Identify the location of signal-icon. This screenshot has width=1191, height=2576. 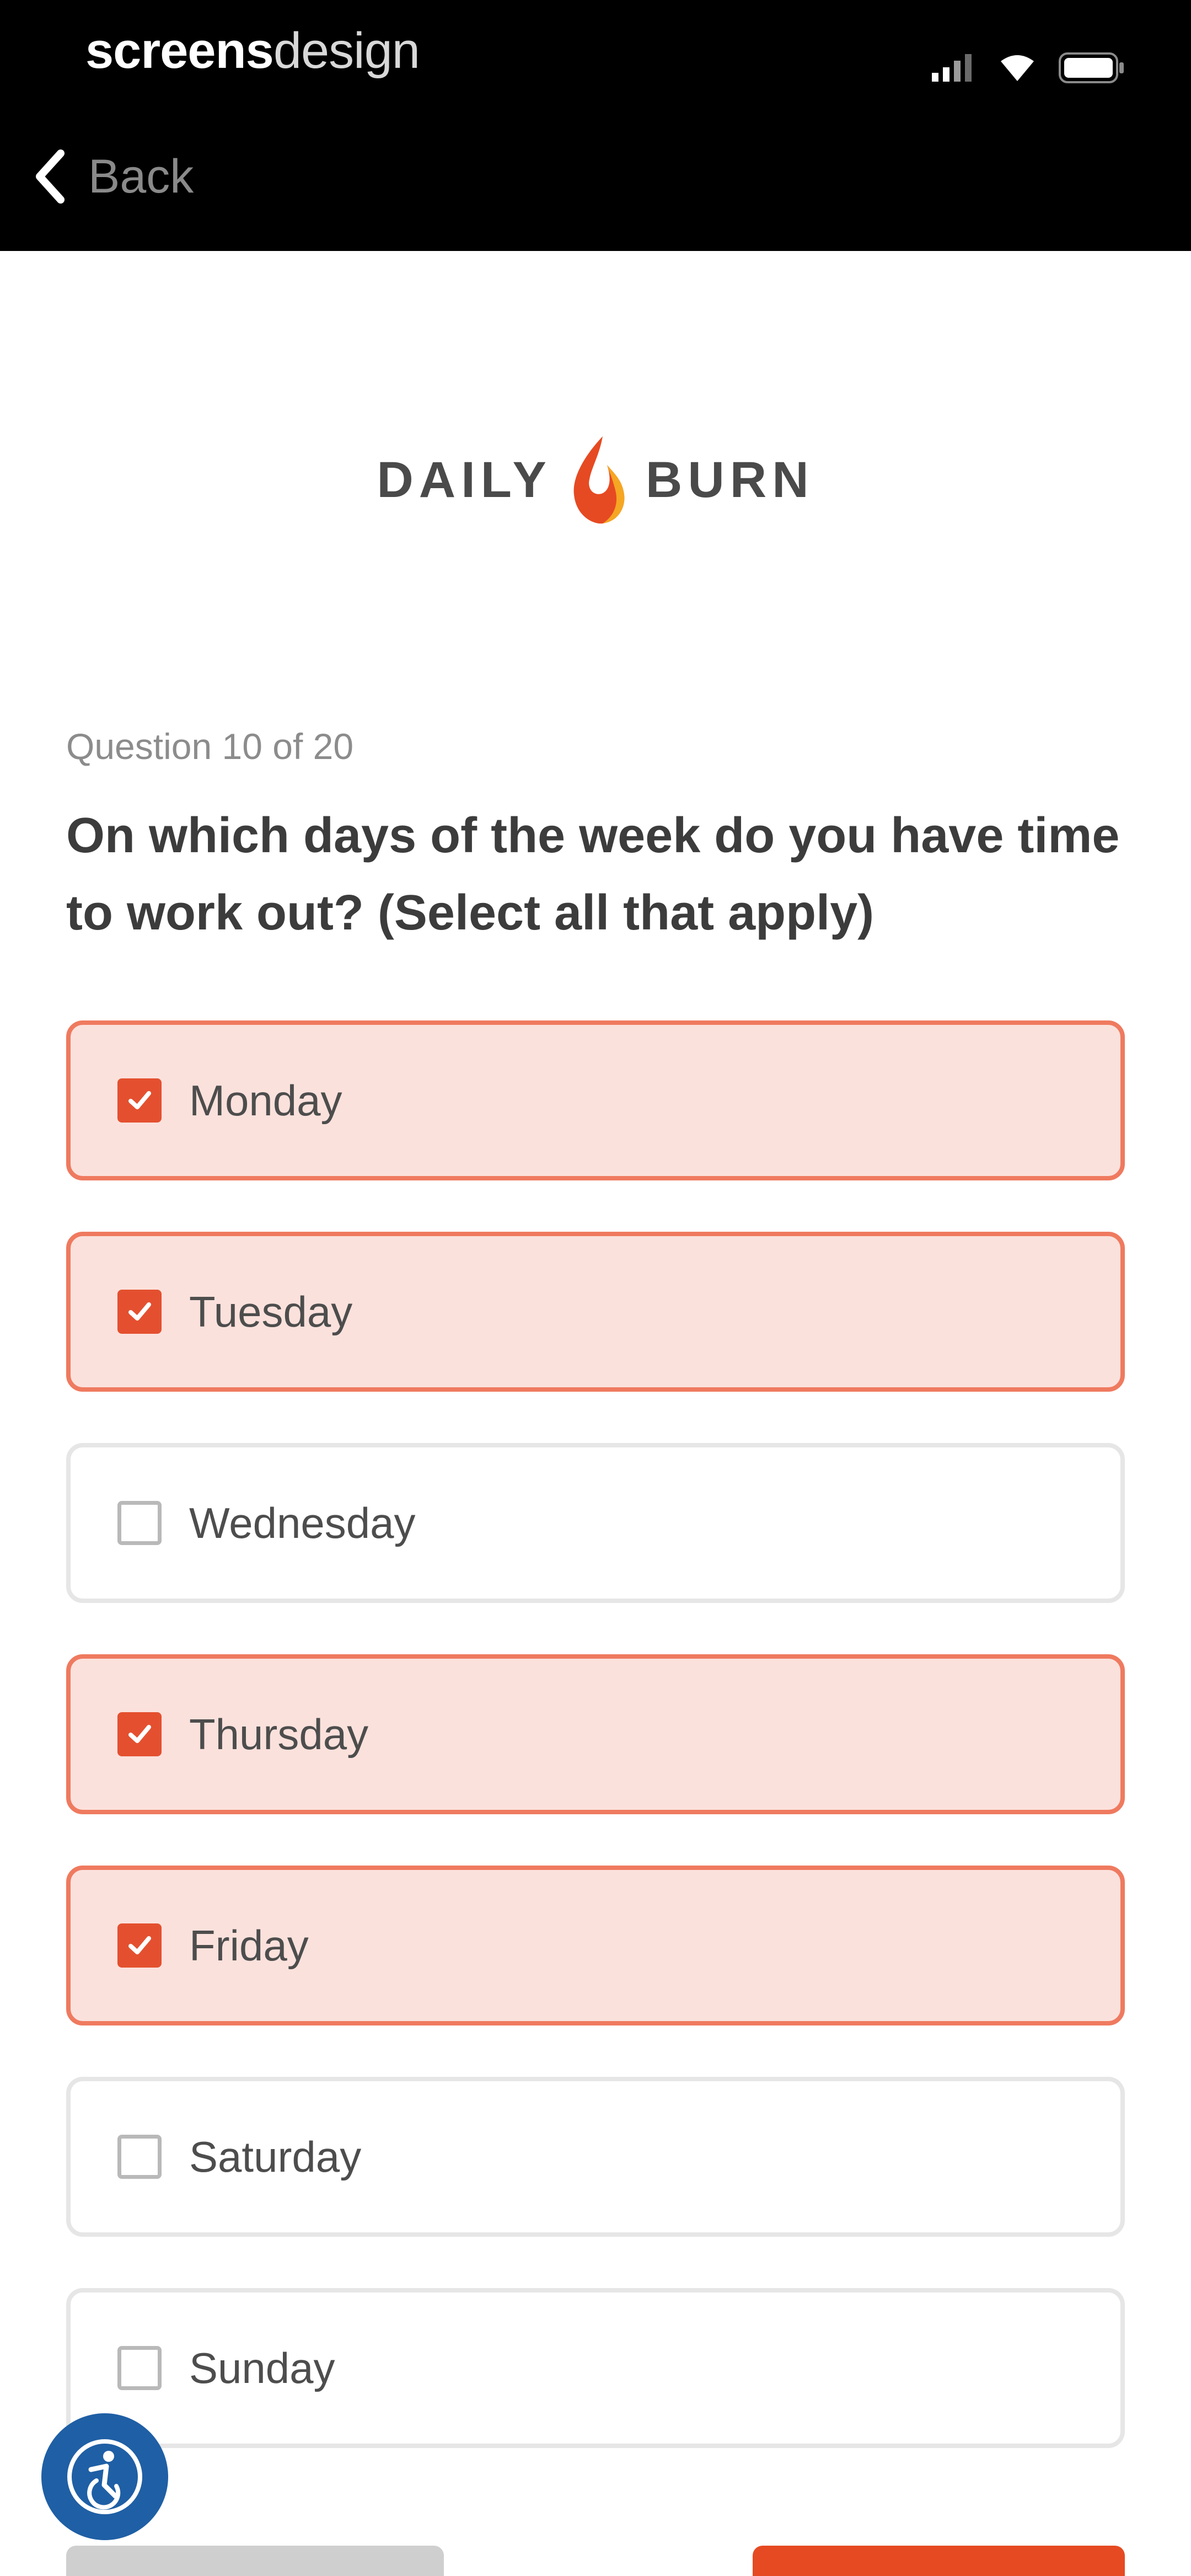
(952, 68).